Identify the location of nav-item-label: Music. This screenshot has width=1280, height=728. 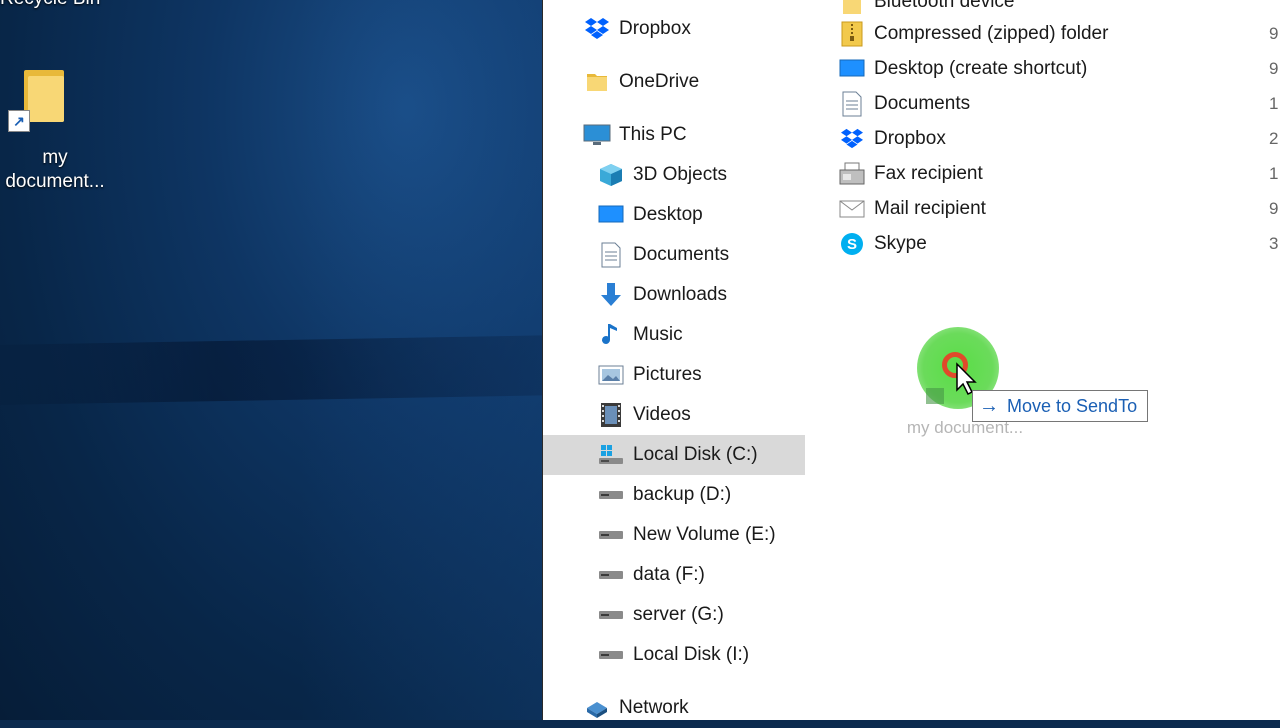
(658, 334).